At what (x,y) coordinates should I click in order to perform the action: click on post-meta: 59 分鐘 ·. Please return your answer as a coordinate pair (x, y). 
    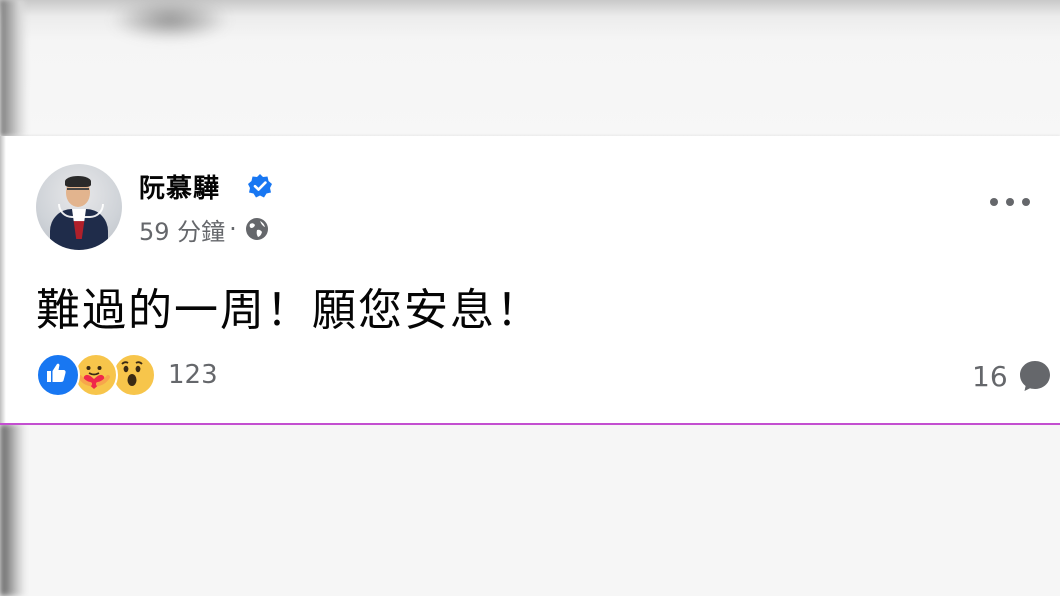
    Looking at the image, I should click on (204, 229).